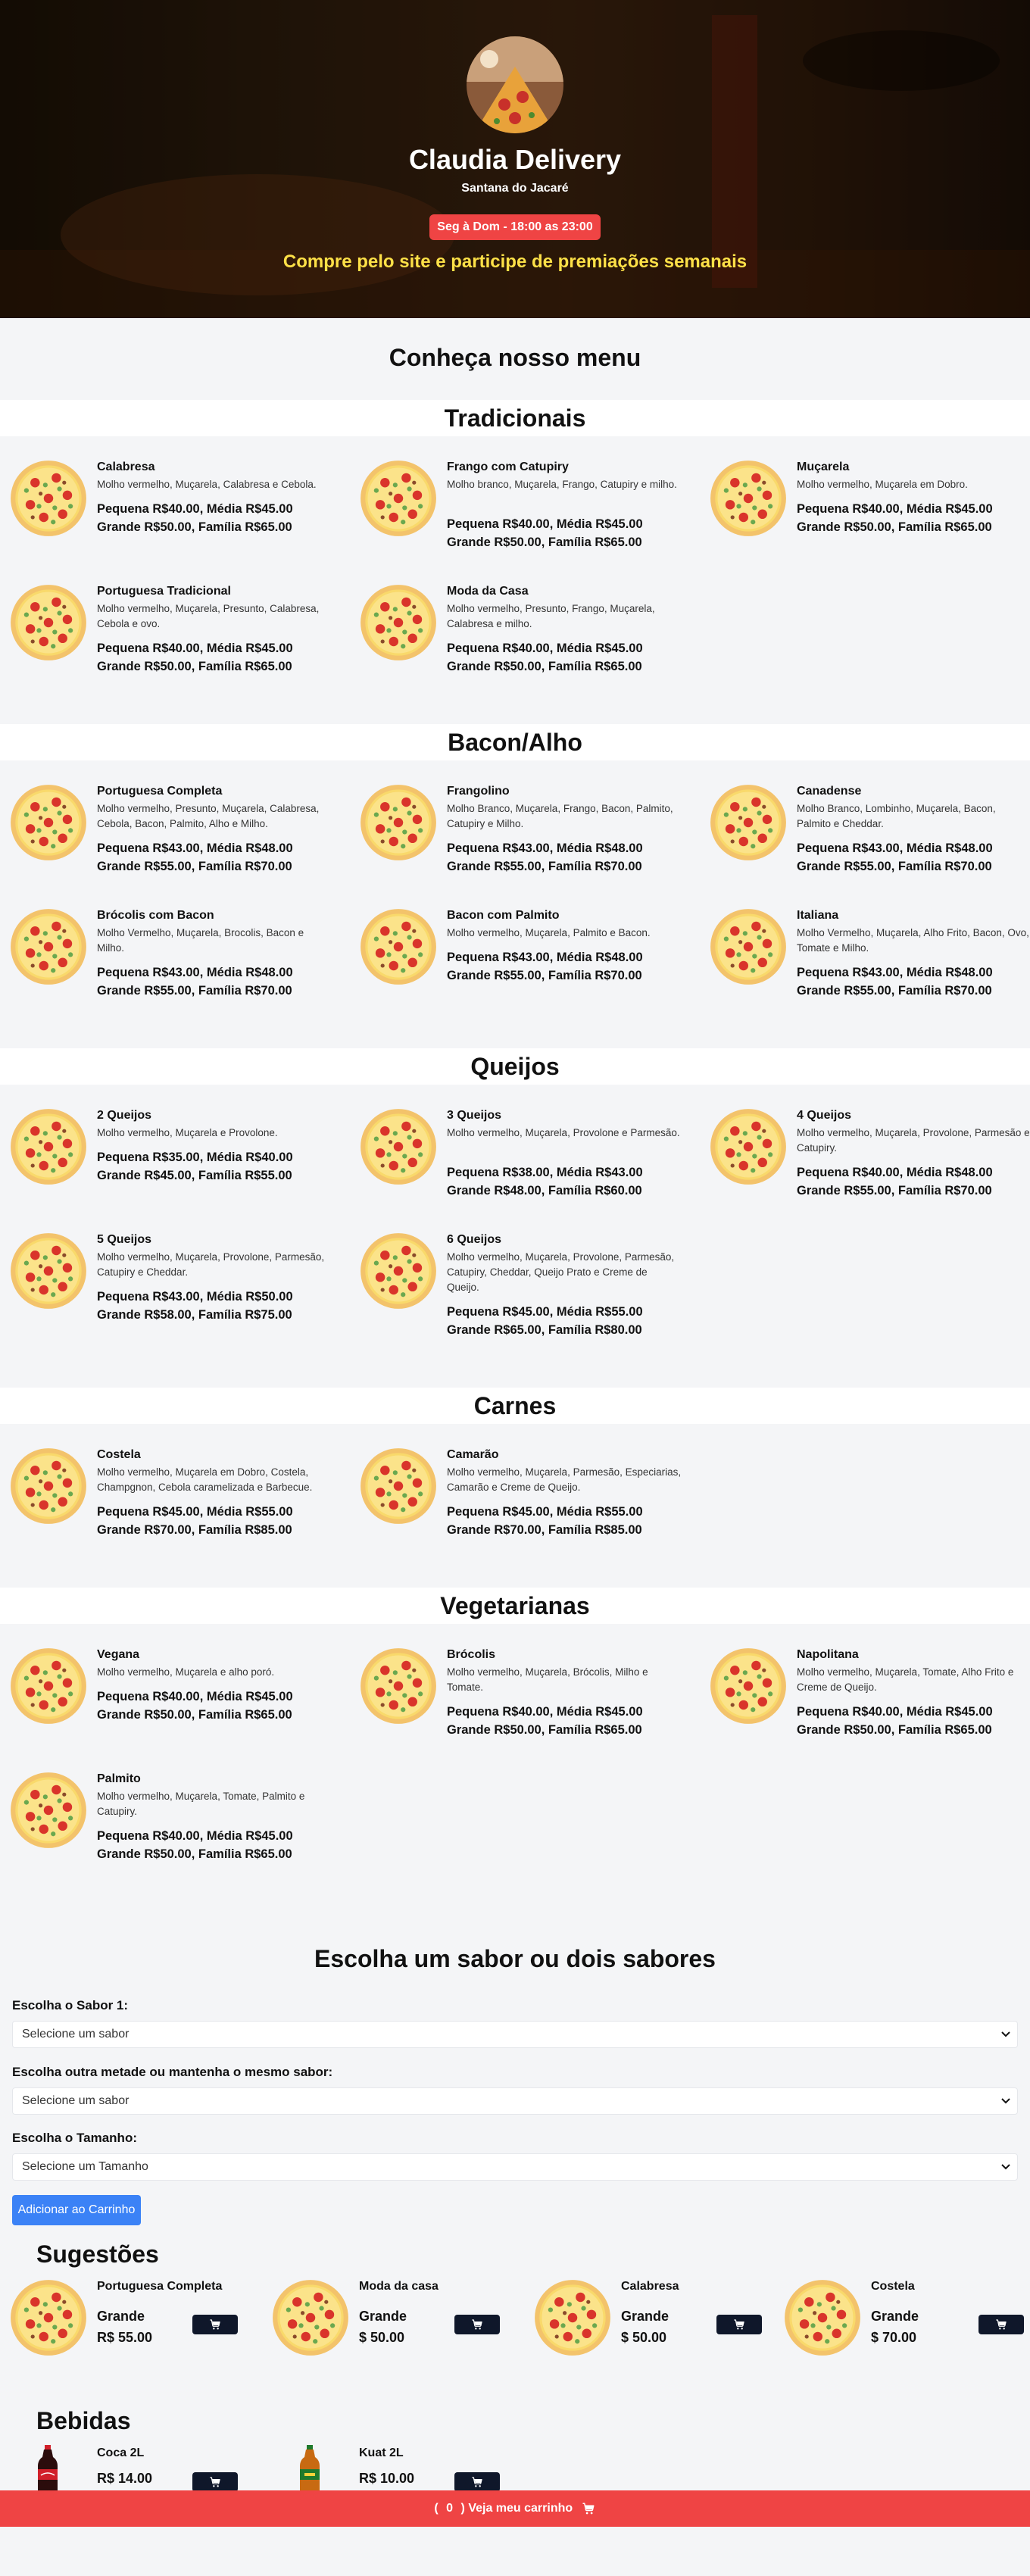 The height and width of the screenshot is (2576, 1030). Describe the element at coordinates (119, 1779) in the screenshot. I see `menu-item-name: Palmito` at that location.